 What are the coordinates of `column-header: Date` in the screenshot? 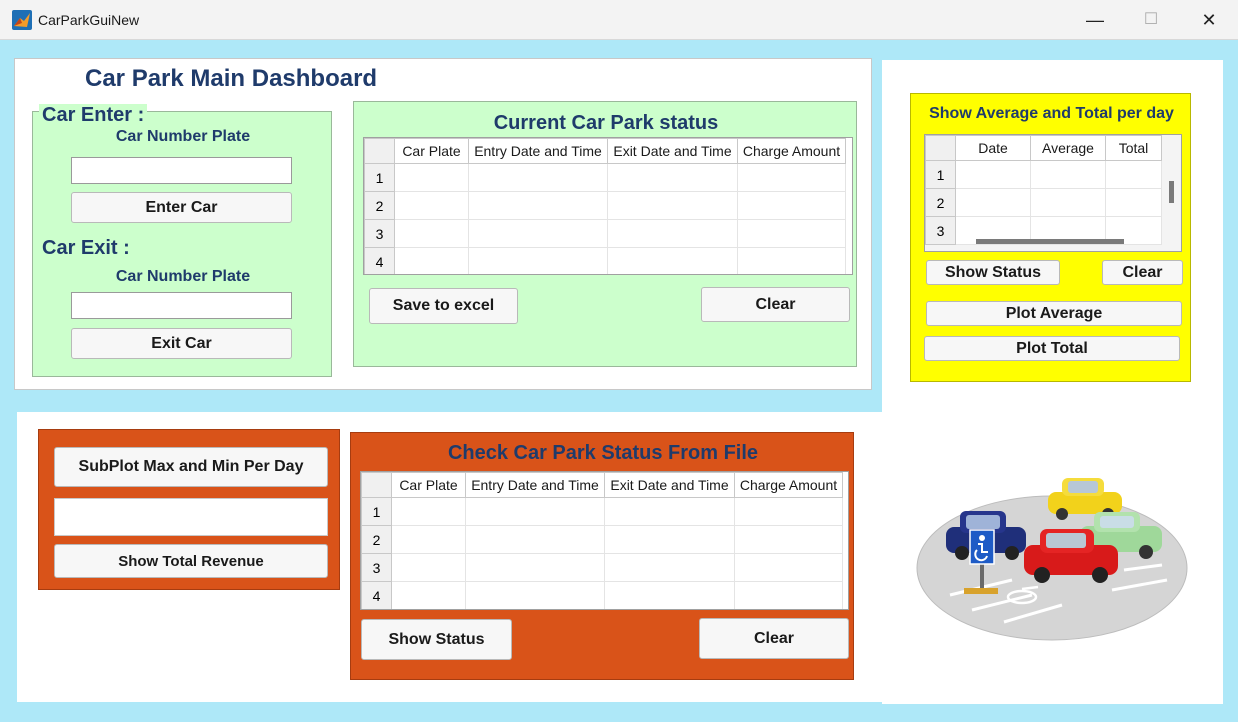 It's located at (993, 148).